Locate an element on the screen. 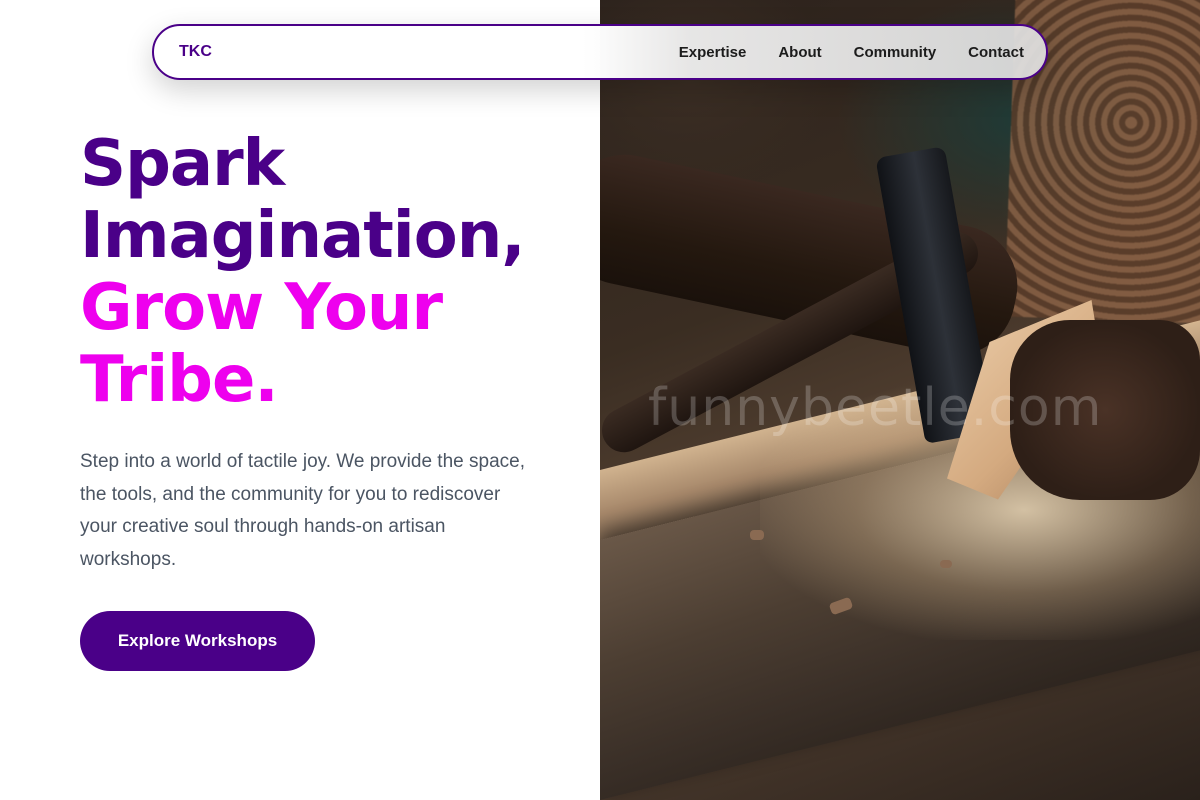 This screenshot has height=800, width=1200. explore-workshops-button: Explore Workshops is located at coordinates (197, 641).